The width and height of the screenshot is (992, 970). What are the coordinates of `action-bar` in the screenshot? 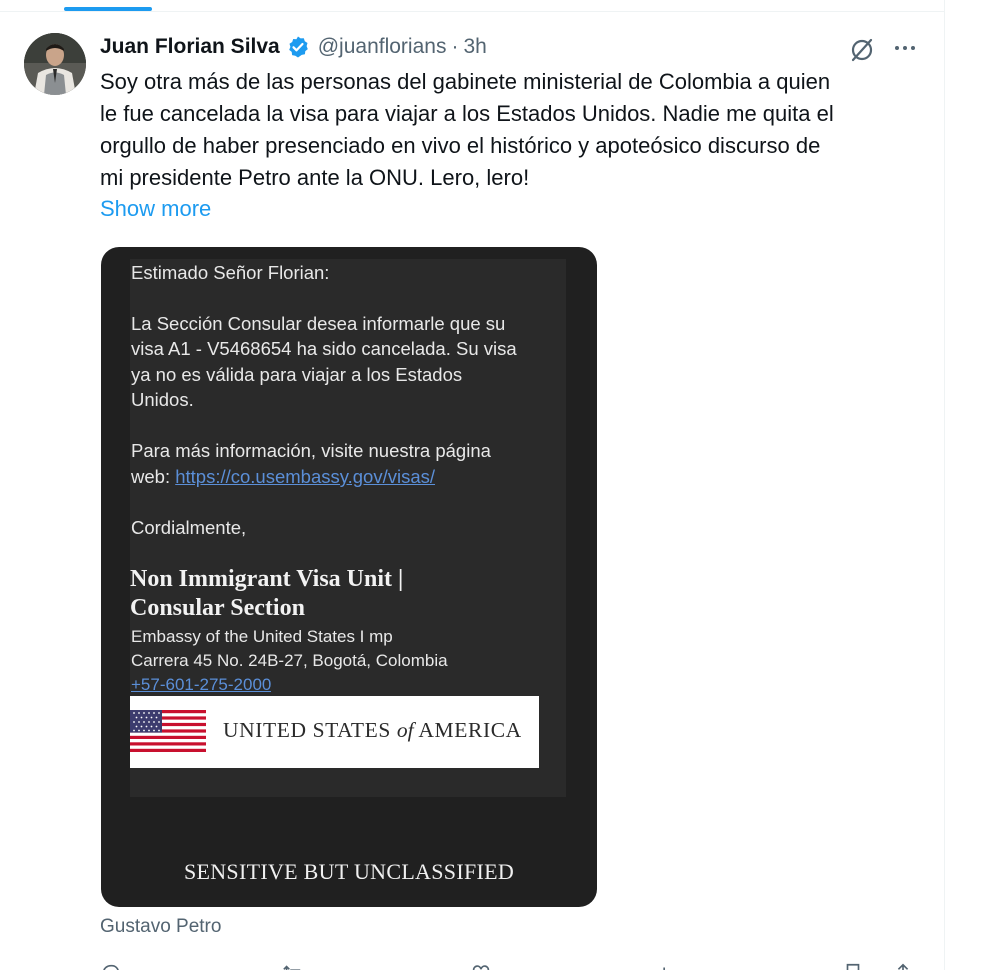 It's located at (472, 963).